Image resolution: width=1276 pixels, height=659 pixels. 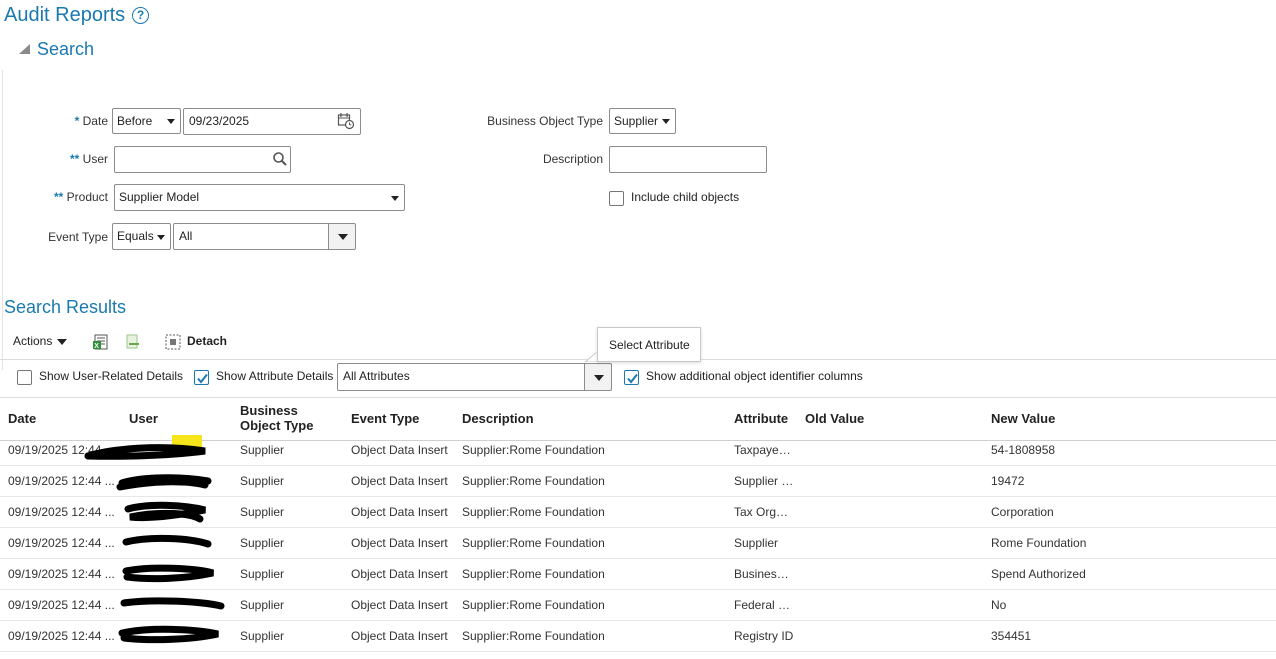 What do you see at coordinates (101, 342) in the screenshot?
I see `export-icon: X` at bounding box center [101, 342].